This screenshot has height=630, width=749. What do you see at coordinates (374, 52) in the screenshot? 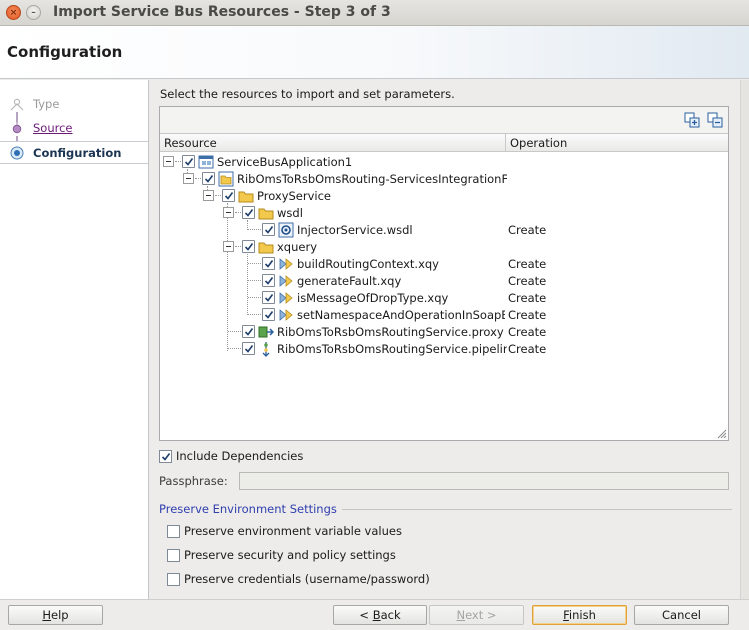
I see `wizard-header: Configuration` at bounding box center [374, 52].